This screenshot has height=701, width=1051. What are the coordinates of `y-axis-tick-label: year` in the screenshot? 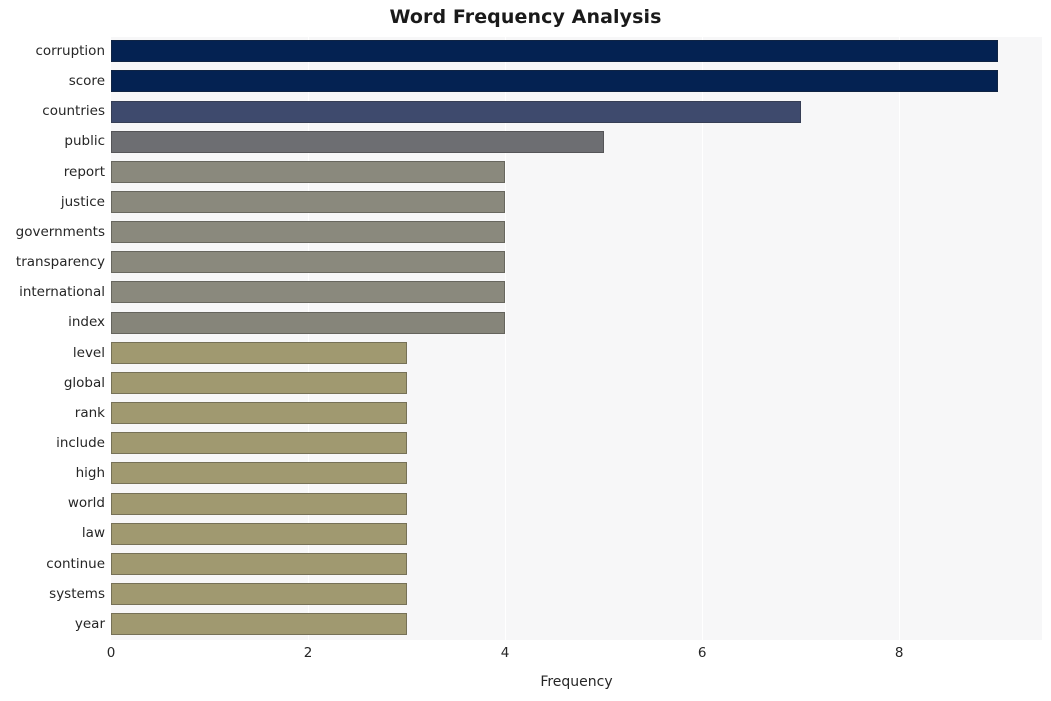 It's located at (89, 623).